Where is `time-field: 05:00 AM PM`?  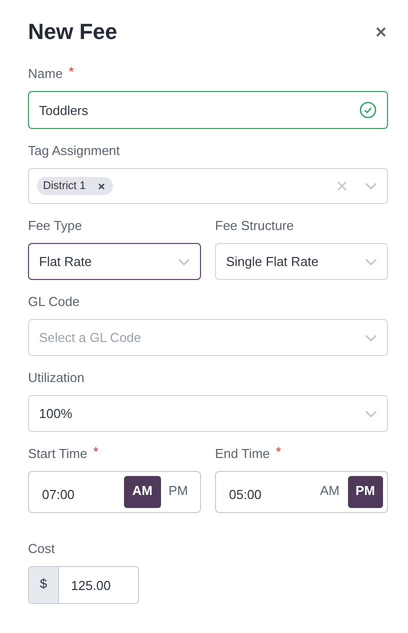
time-field: 05:00 AM PM is located at coordinates (301, 492).